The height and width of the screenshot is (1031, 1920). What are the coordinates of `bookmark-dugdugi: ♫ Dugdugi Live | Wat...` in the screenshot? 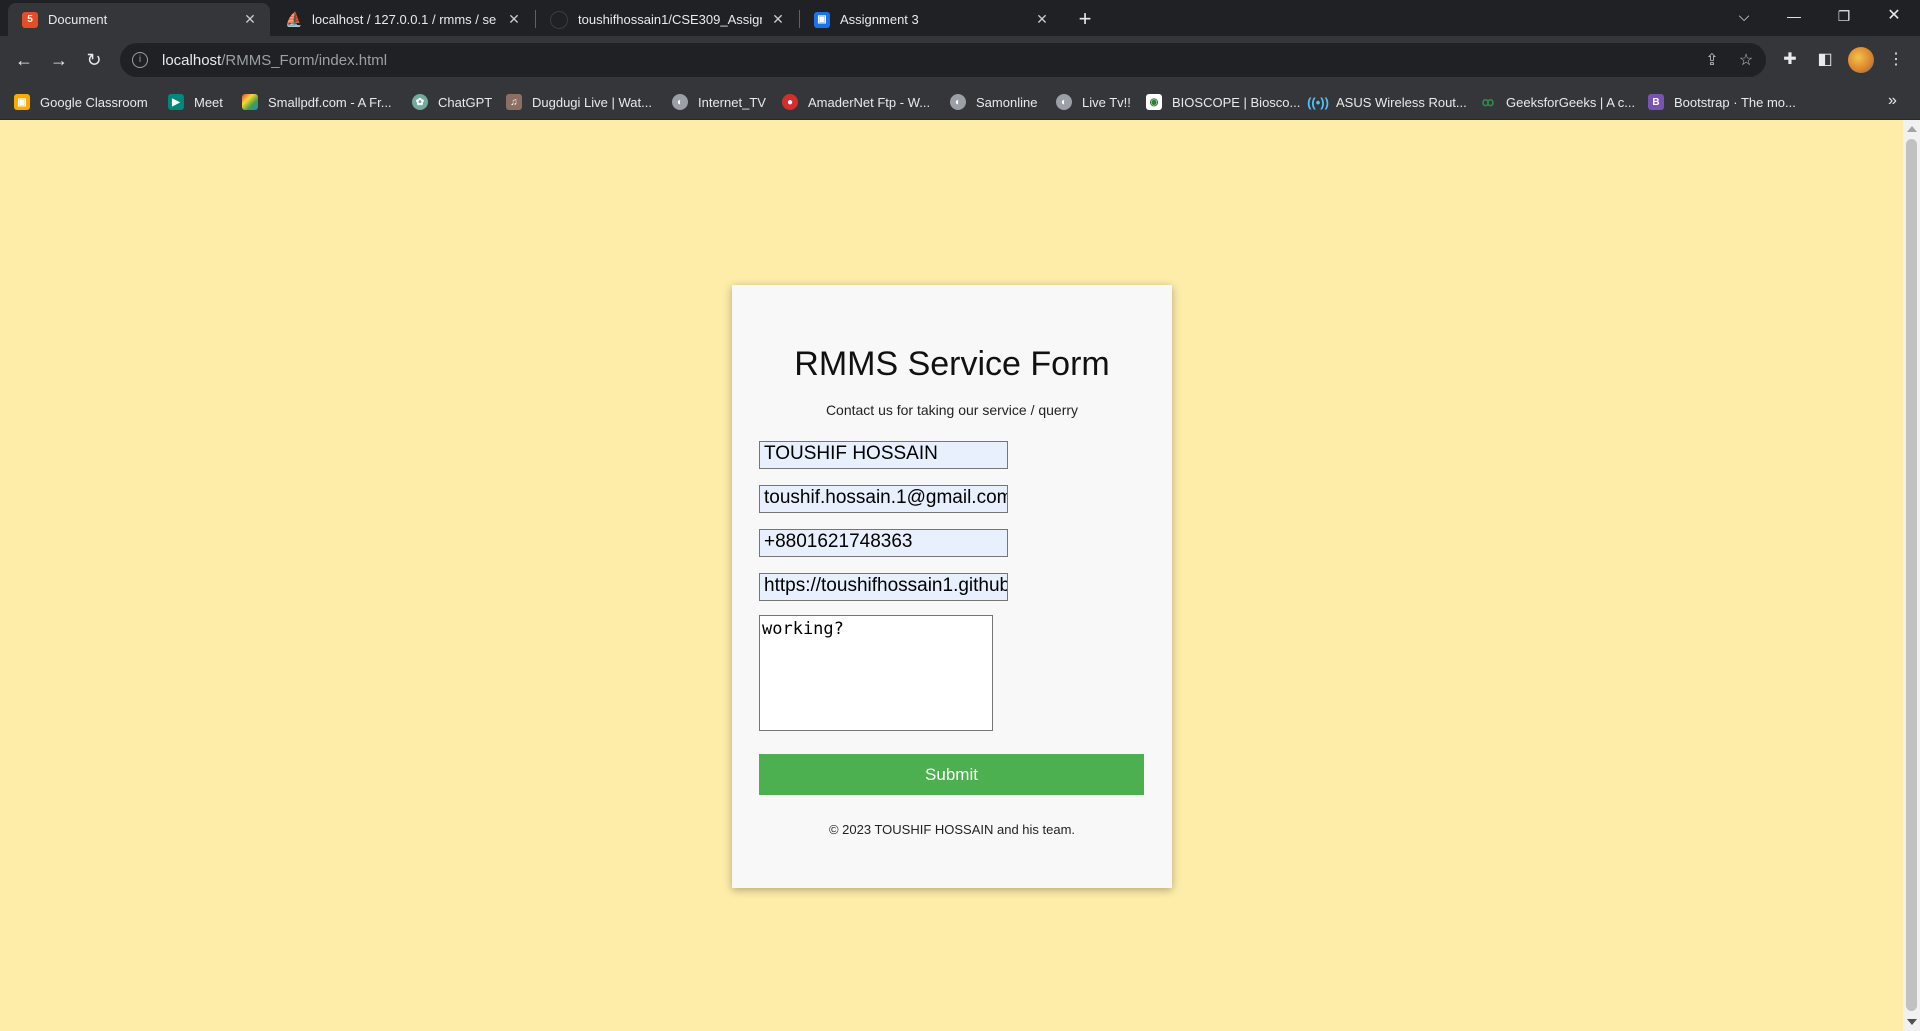 It's located at (579, 102).